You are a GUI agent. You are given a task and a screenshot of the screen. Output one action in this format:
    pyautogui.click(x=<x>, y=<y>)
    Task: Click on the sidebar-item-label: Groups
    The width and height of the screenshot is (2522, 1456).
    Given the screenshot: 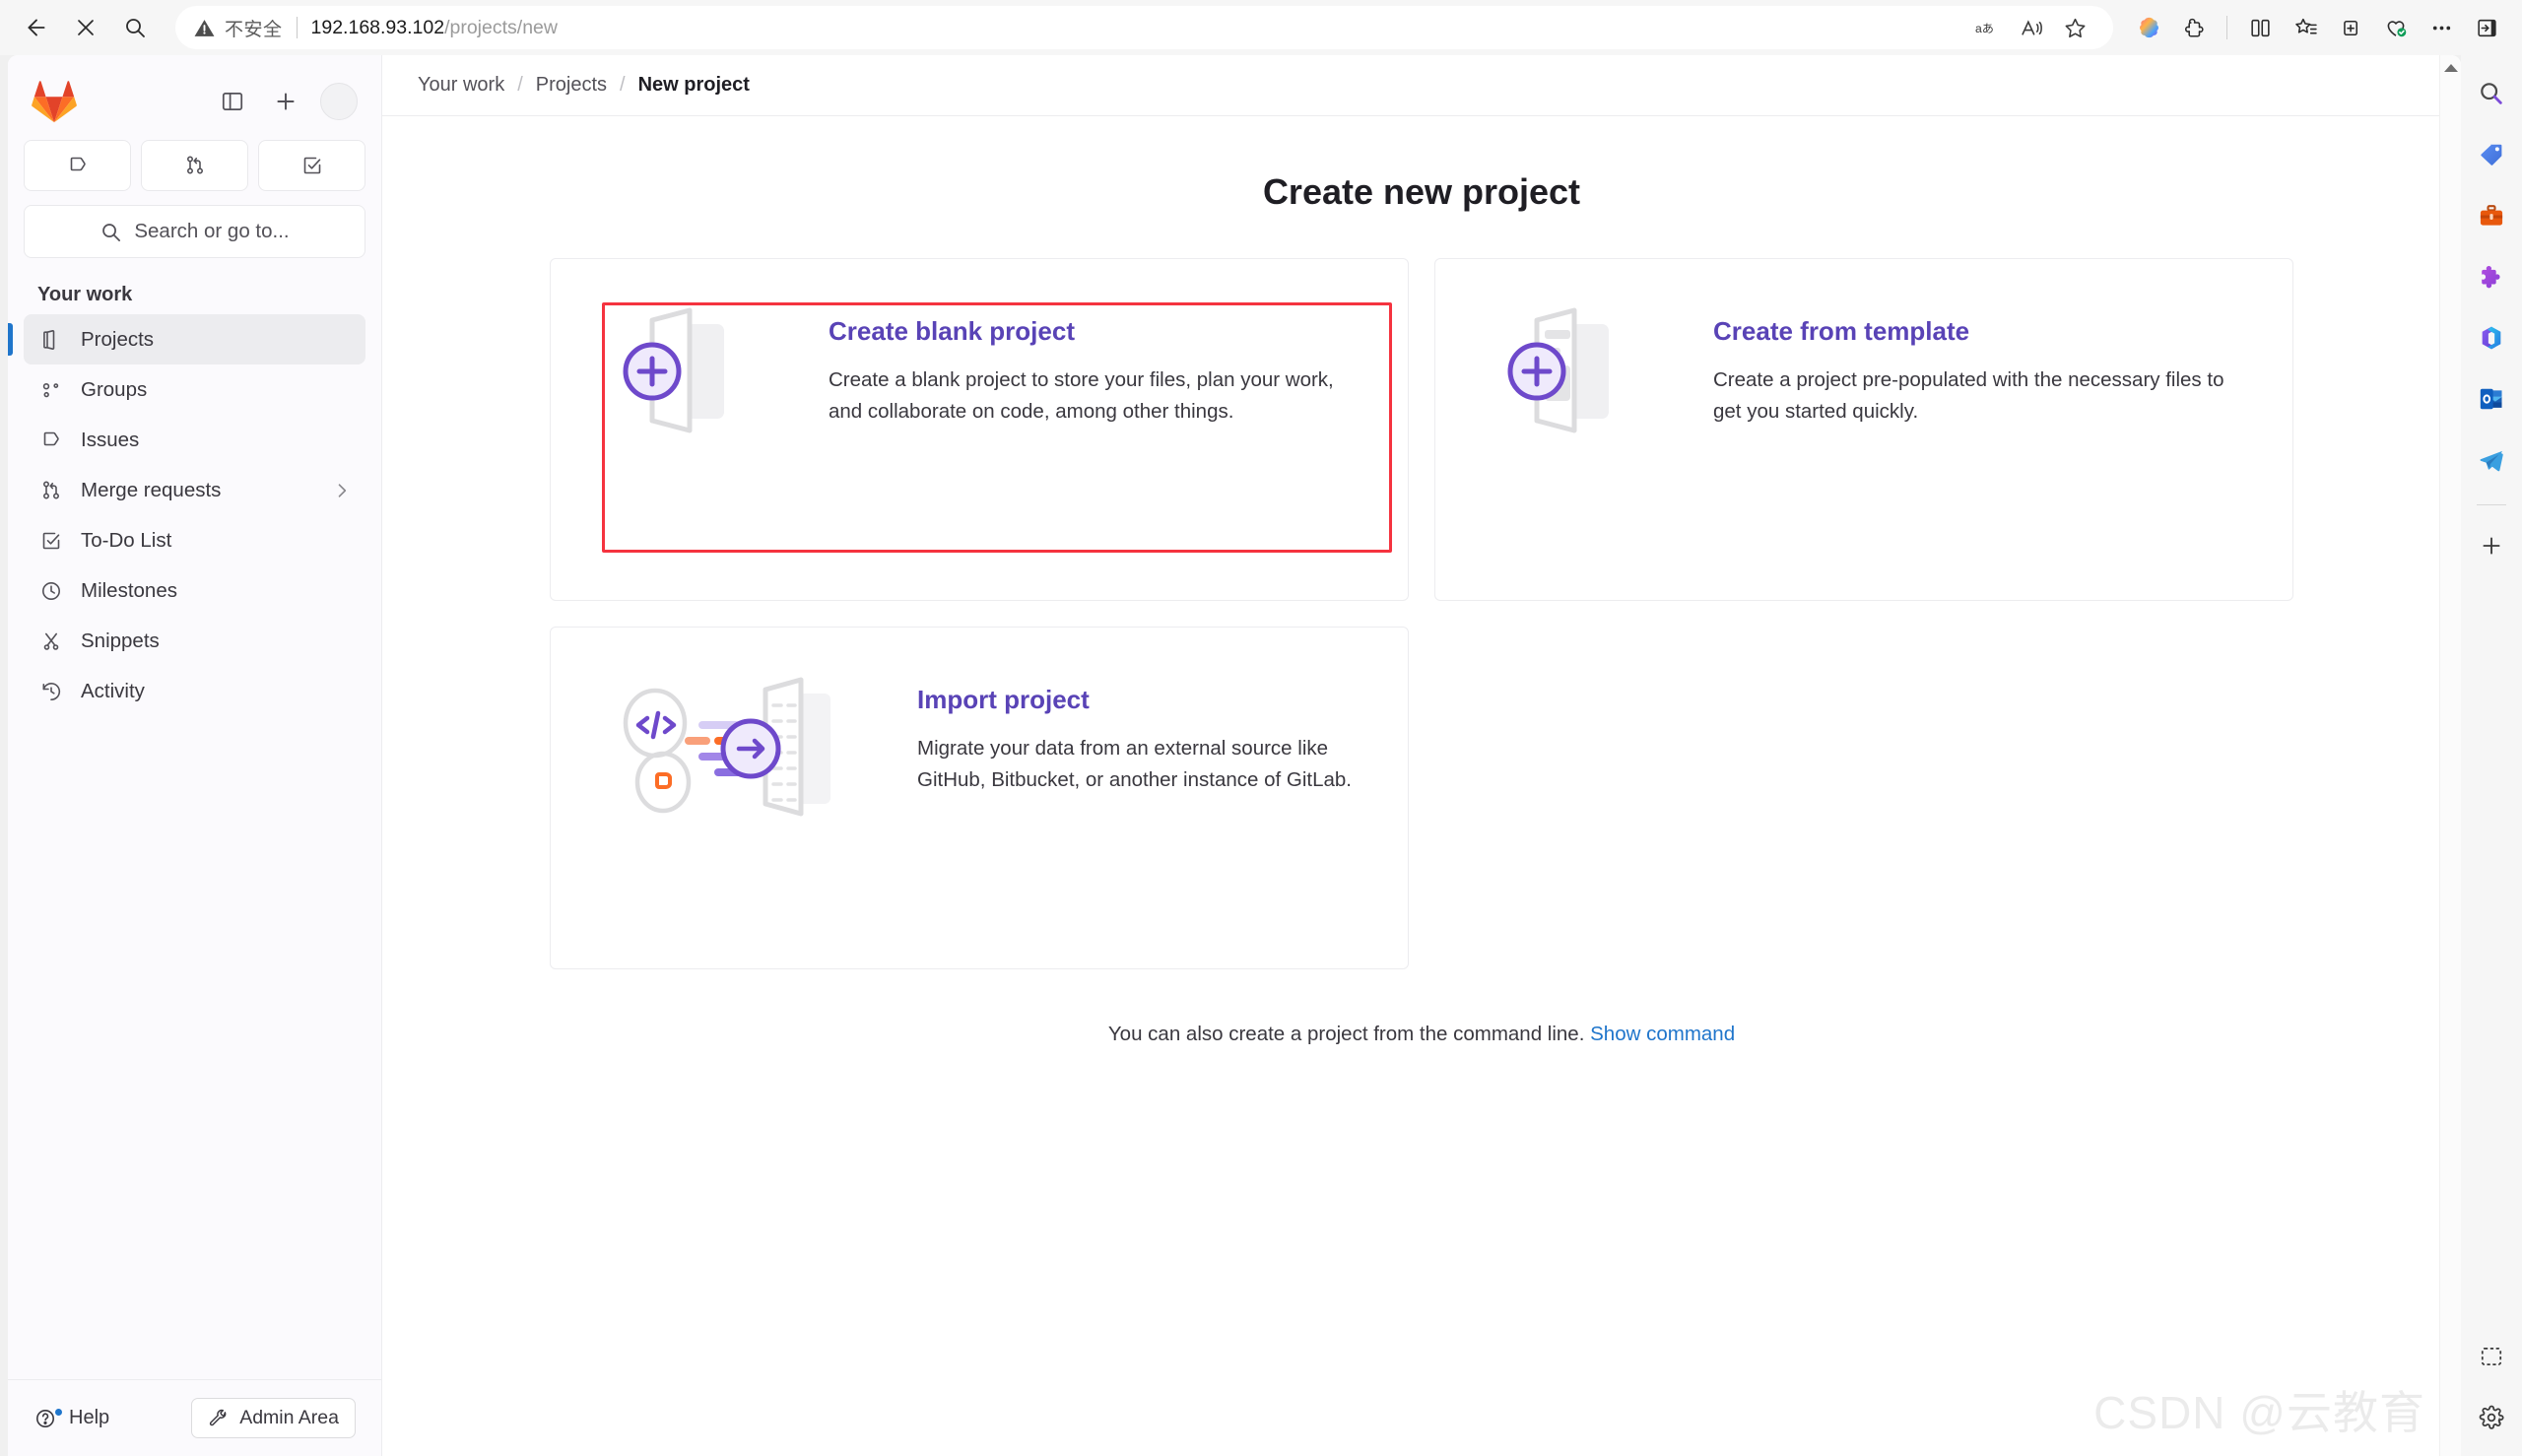 What is the action you would take?
    pyautogui.click(x=114, y=389)
    